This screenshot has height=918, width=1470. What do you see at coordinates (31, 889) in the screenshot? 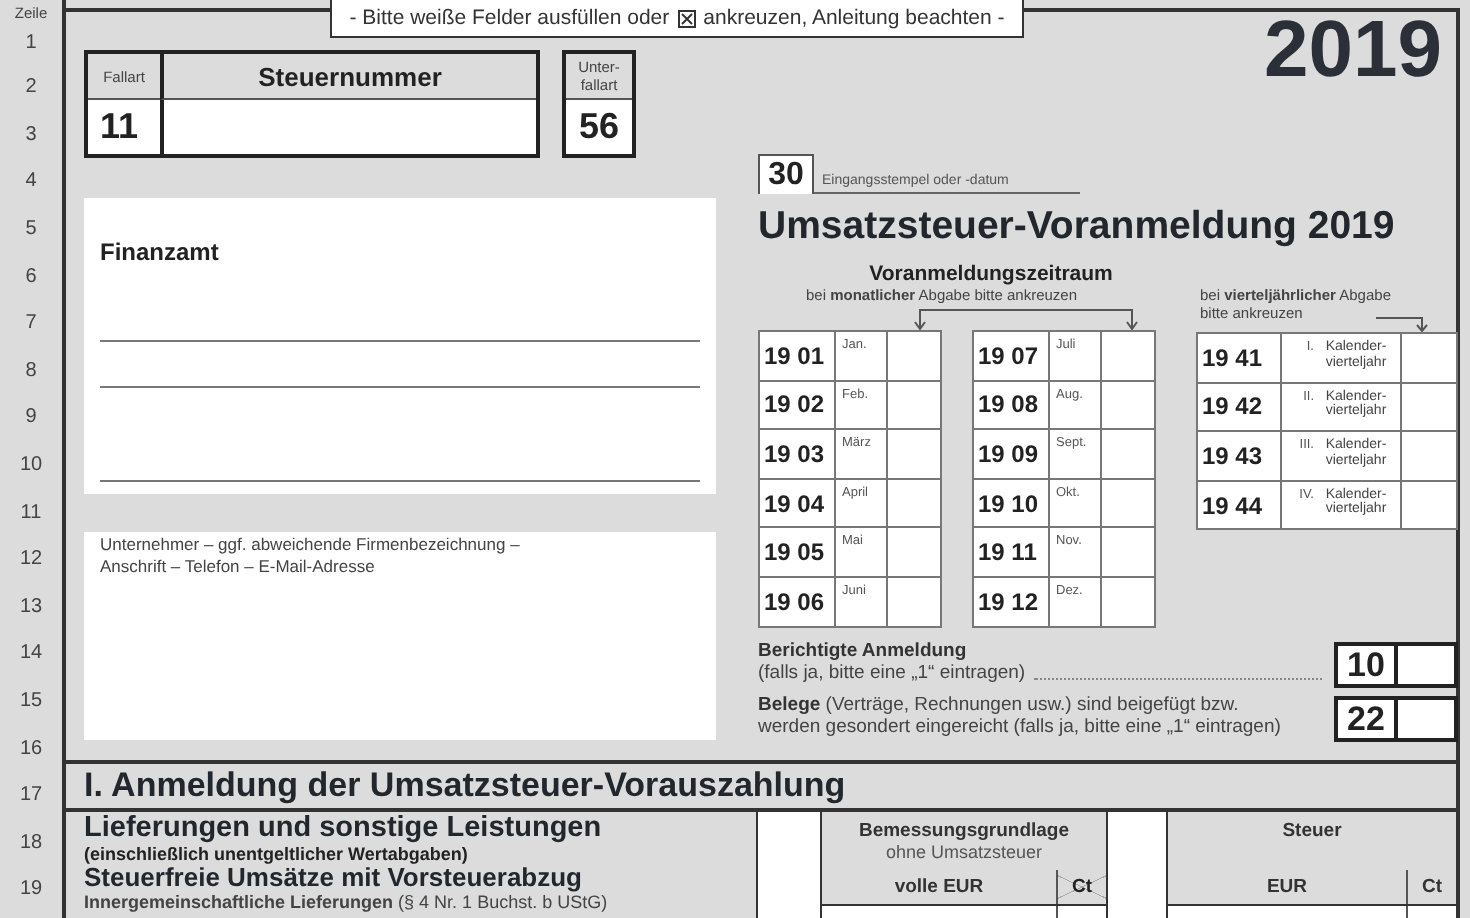
I see `line-number: 19` at bounding box center [31, 889].